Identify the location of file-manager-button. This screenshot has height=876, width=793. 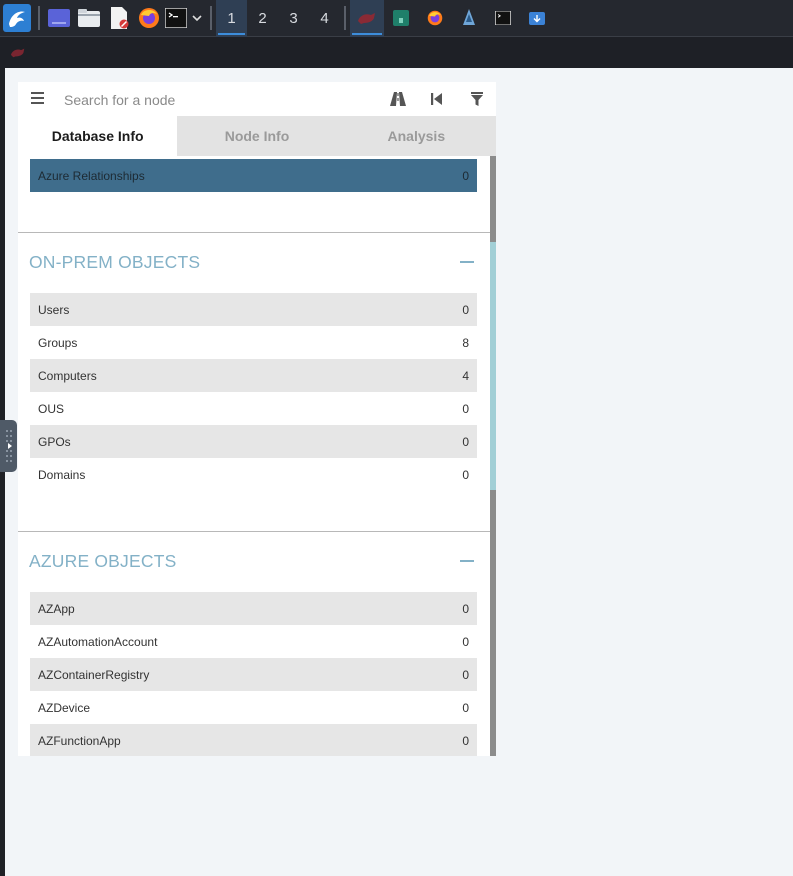
(89, 18).